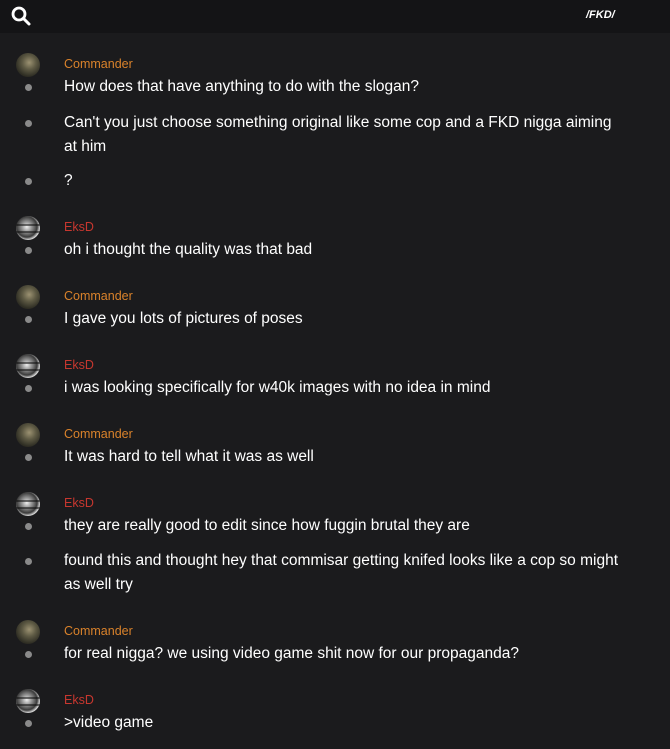 This screenshot has height=749, width=670. What do you see at coordinates (335, 16) in the screenshot?
I see `top-bar: /FKD/` at bounding box center [335, 16].